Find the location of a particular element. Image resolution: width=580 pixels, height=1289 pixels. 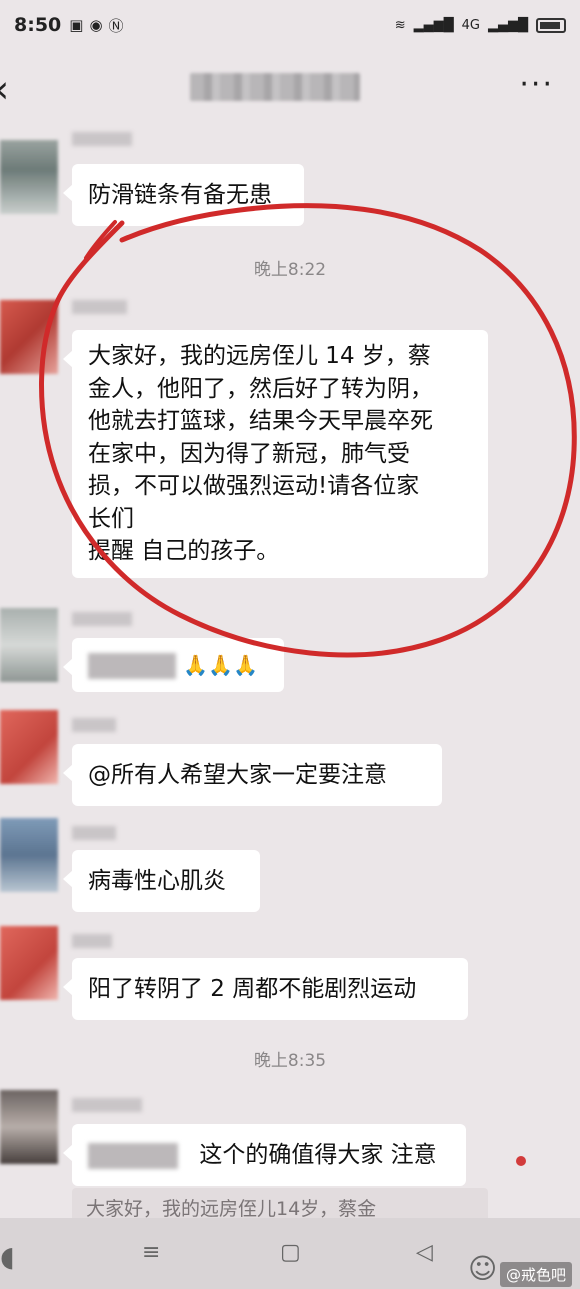

message-text: 阳了转阴了 2 周都不能剧烈运动 is located at coordinates (252, 989).